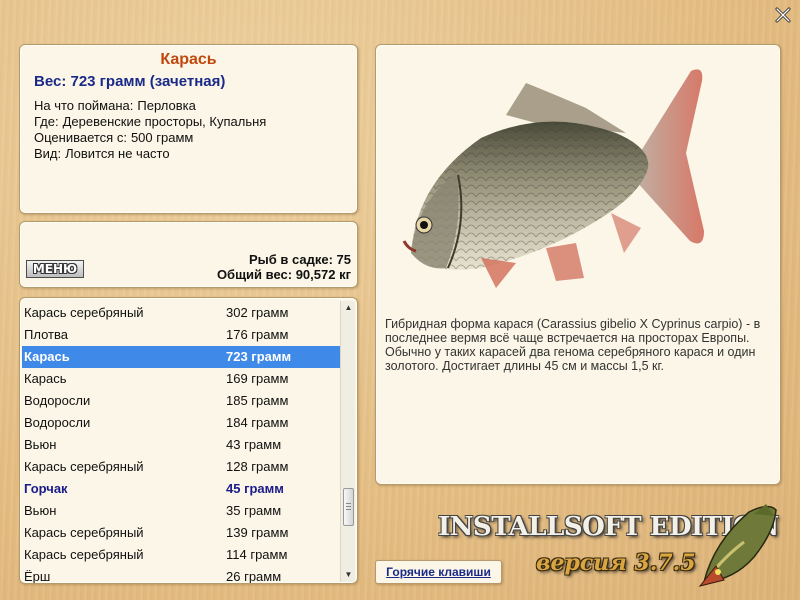 The width and height of the screenshot is (800, 600). Describe the element at coordinates (348, 308) in the screenshot. I see `scroll-up-arrow-icon: ▲` at that location.